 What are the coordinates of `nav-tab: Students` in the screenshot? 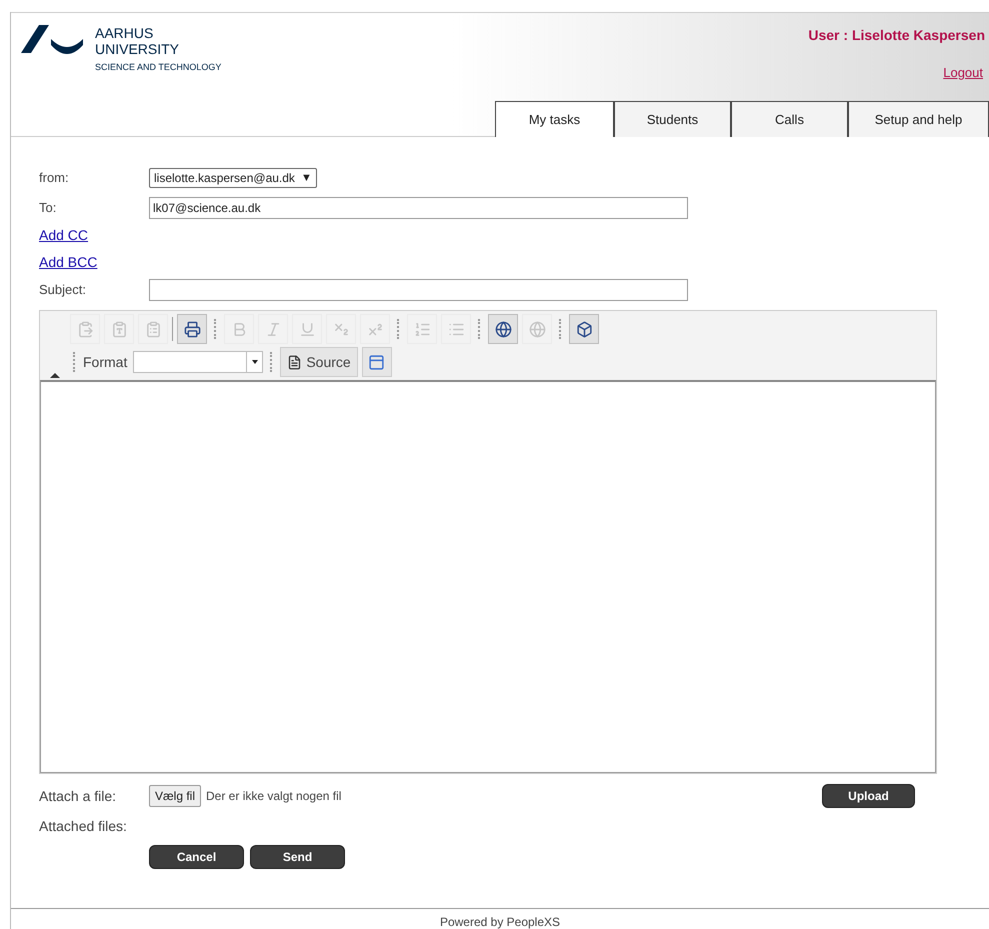 It's located at (672, 119).